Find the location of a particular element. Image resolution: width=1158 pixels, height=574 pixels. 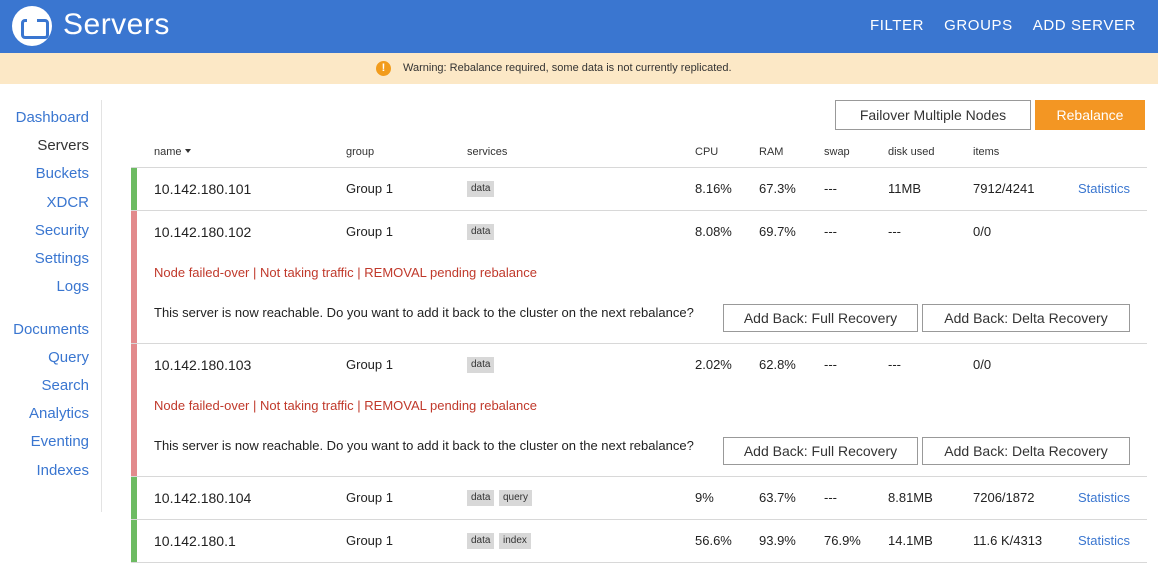

failover-multiple-nodes-button: Failover Multiple Nodes is located at coordinates (933, 115).